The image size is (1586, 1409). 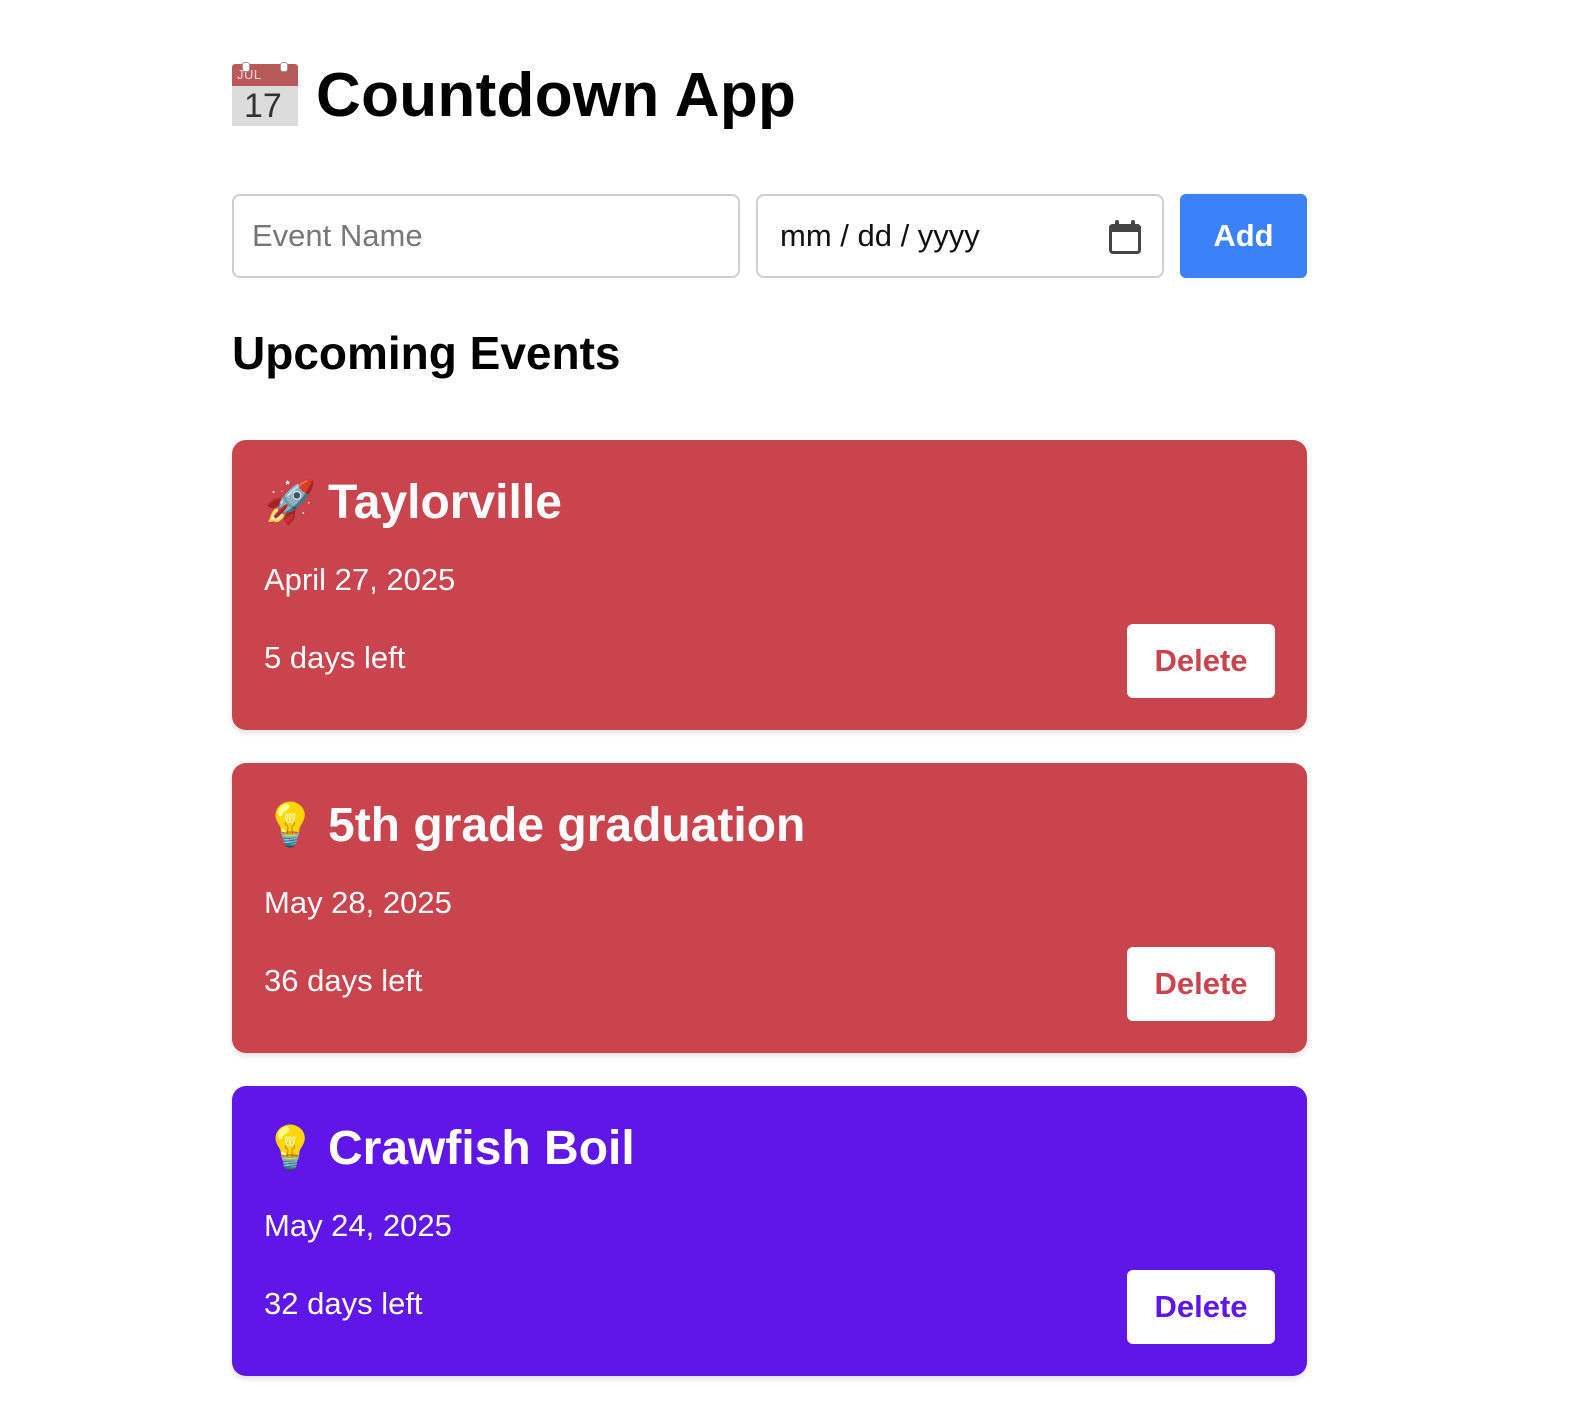 What do you see at coordinates (343, 1303) in the screenshot?
I see `days-left: 32 days left` at bounding box center [343, 1303].